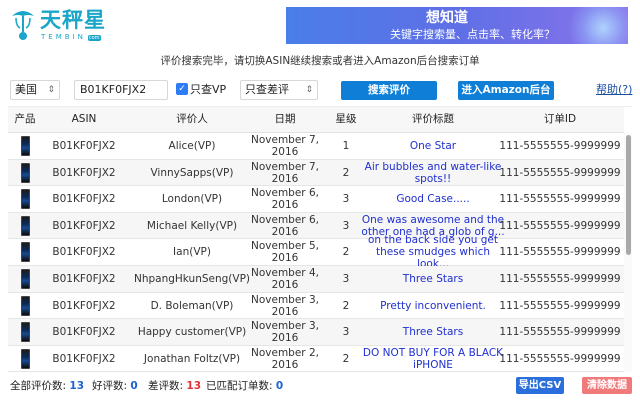 This screenshot has height=400, width=640. I want to click on review-filter-value: 只查差评, so click(267, 89).